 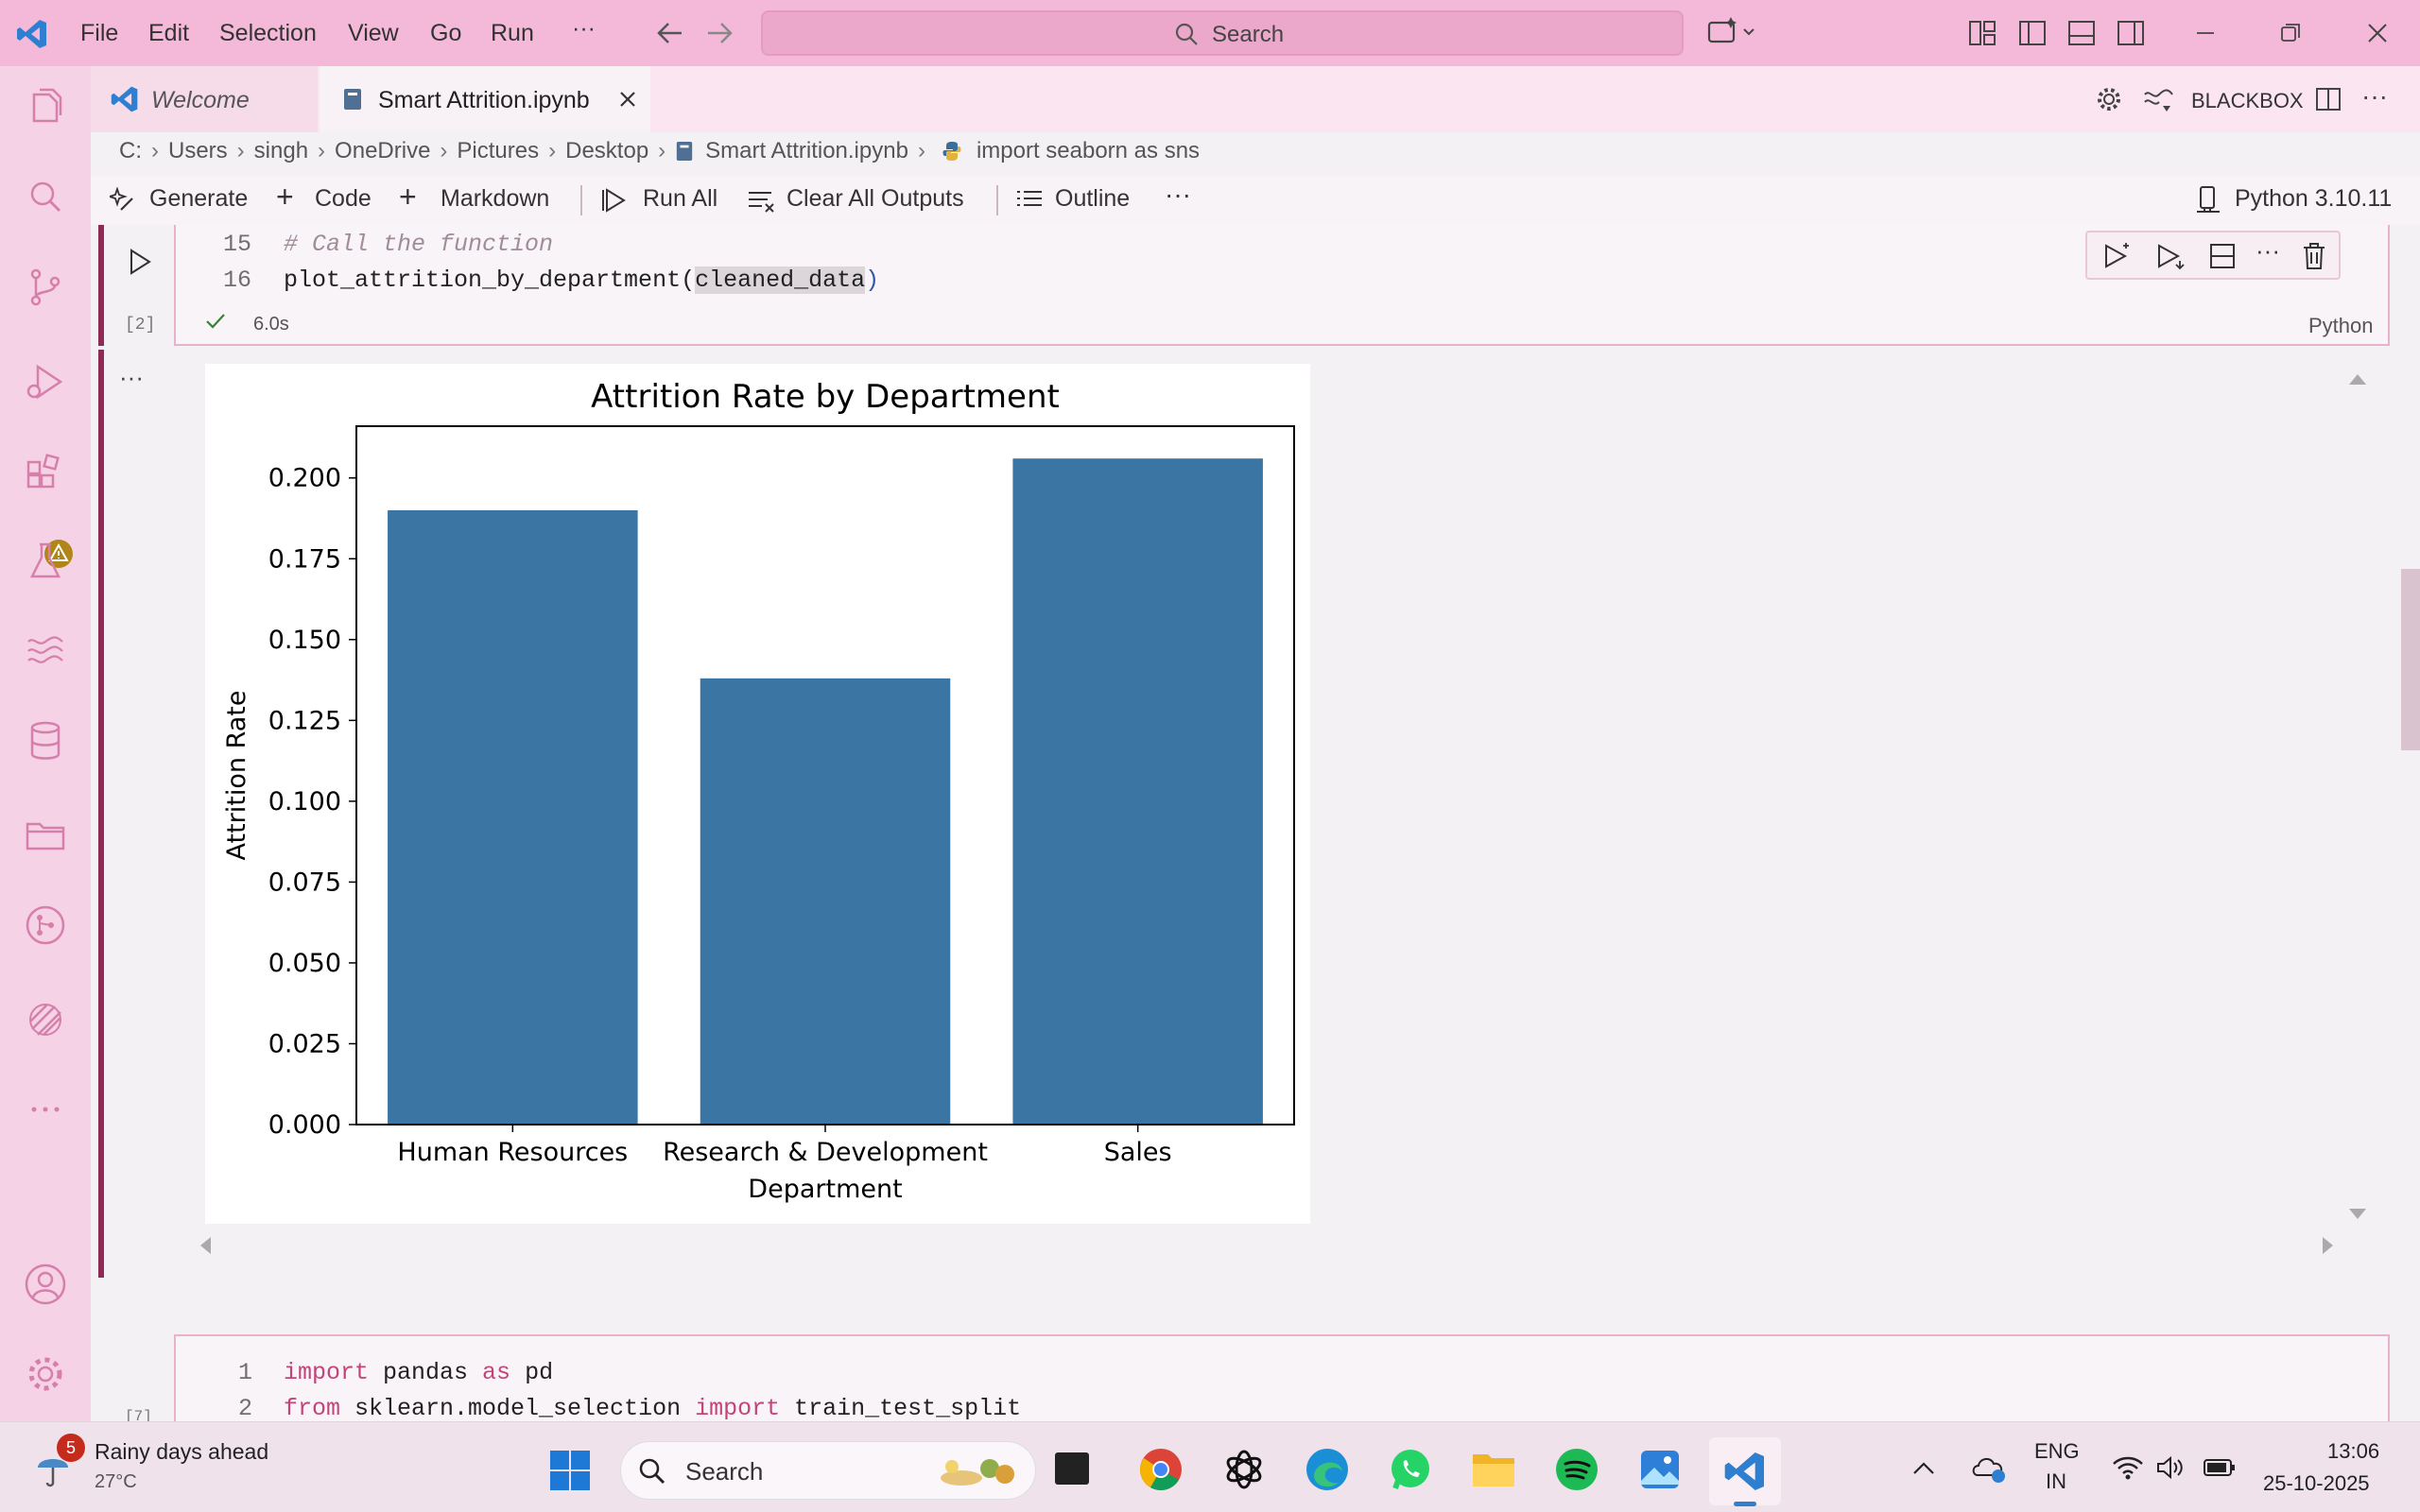 What do you see at coordinates (1732, 33) in the screenshot?
I see `copilot-icon` at bounding box center [1732, 33].